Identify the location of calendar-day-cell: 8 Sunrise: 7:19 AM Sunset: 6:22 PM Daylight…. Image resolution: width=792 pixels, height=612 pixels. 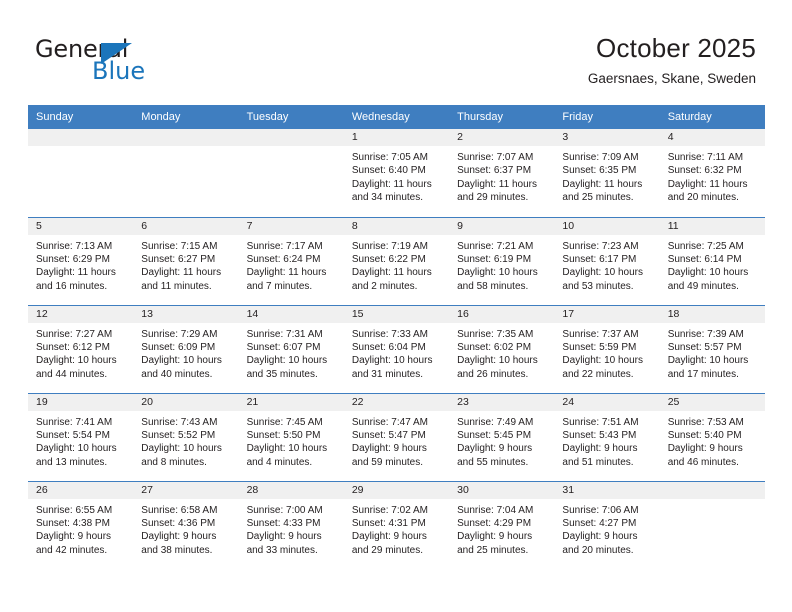
(396, 260).